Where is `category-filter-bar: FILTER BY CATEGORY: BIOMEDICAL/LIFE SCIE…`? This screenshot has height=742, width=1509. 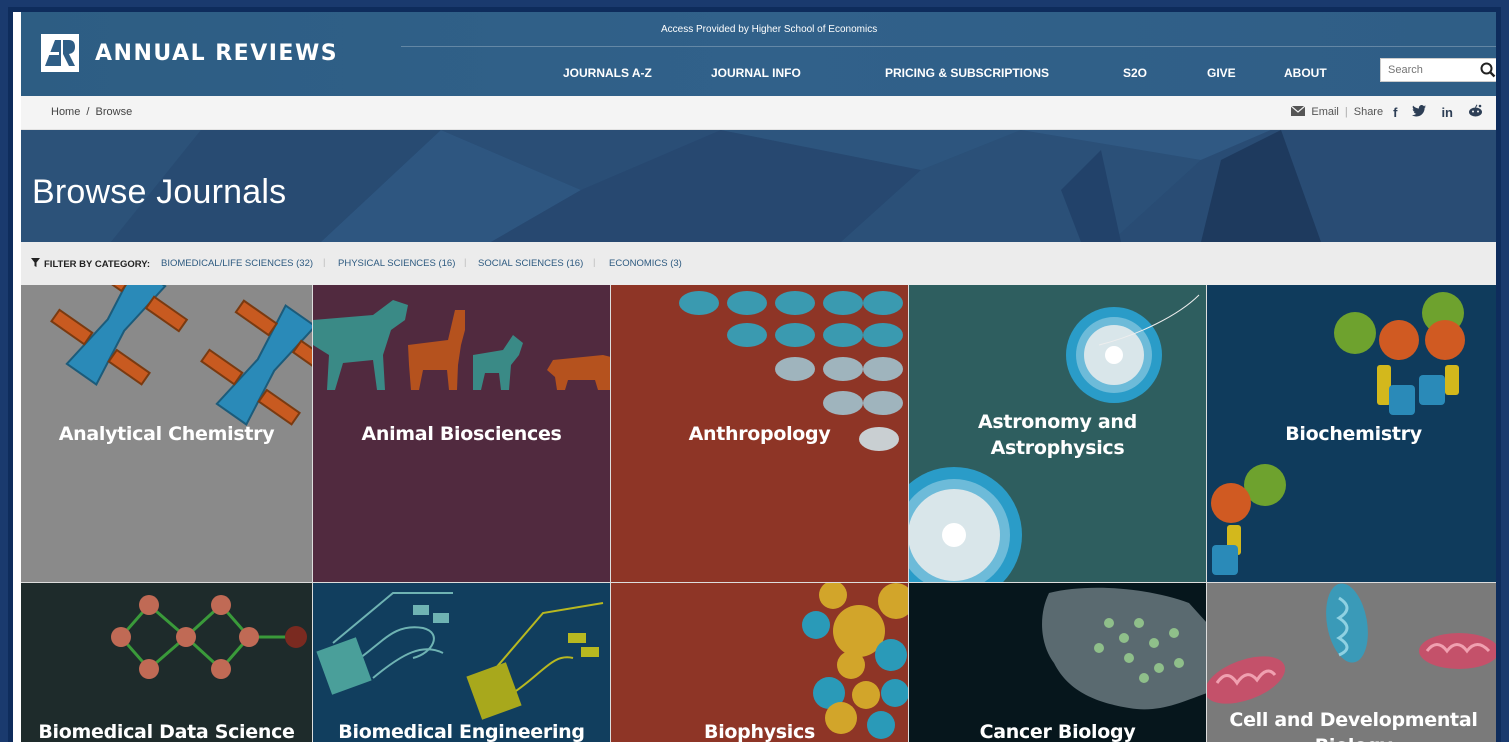 category-filter-bar: FILTER BY CATEGORY: BIOMEDICAL/LIFE SCIE… is located at coordinates (758, 263).